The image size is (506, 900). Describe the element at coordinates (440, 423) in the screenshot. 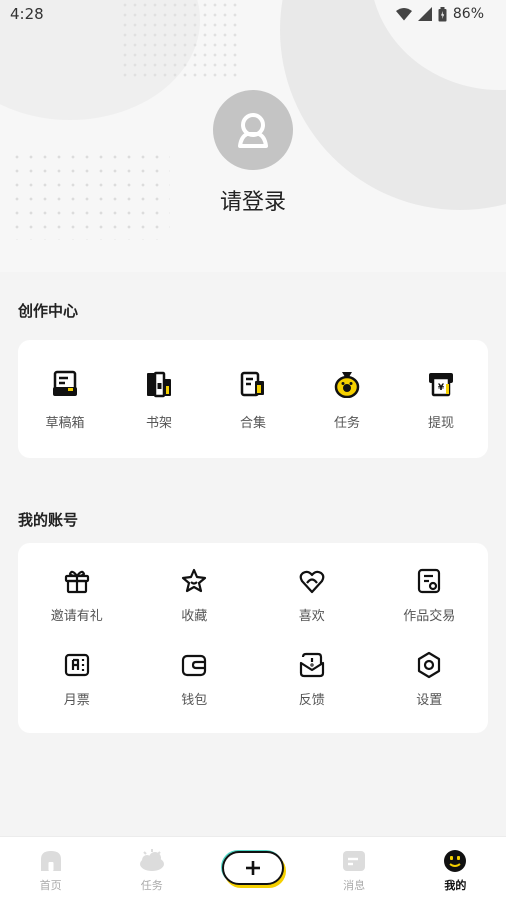

I see `creation-item-label: 提现` at that location.